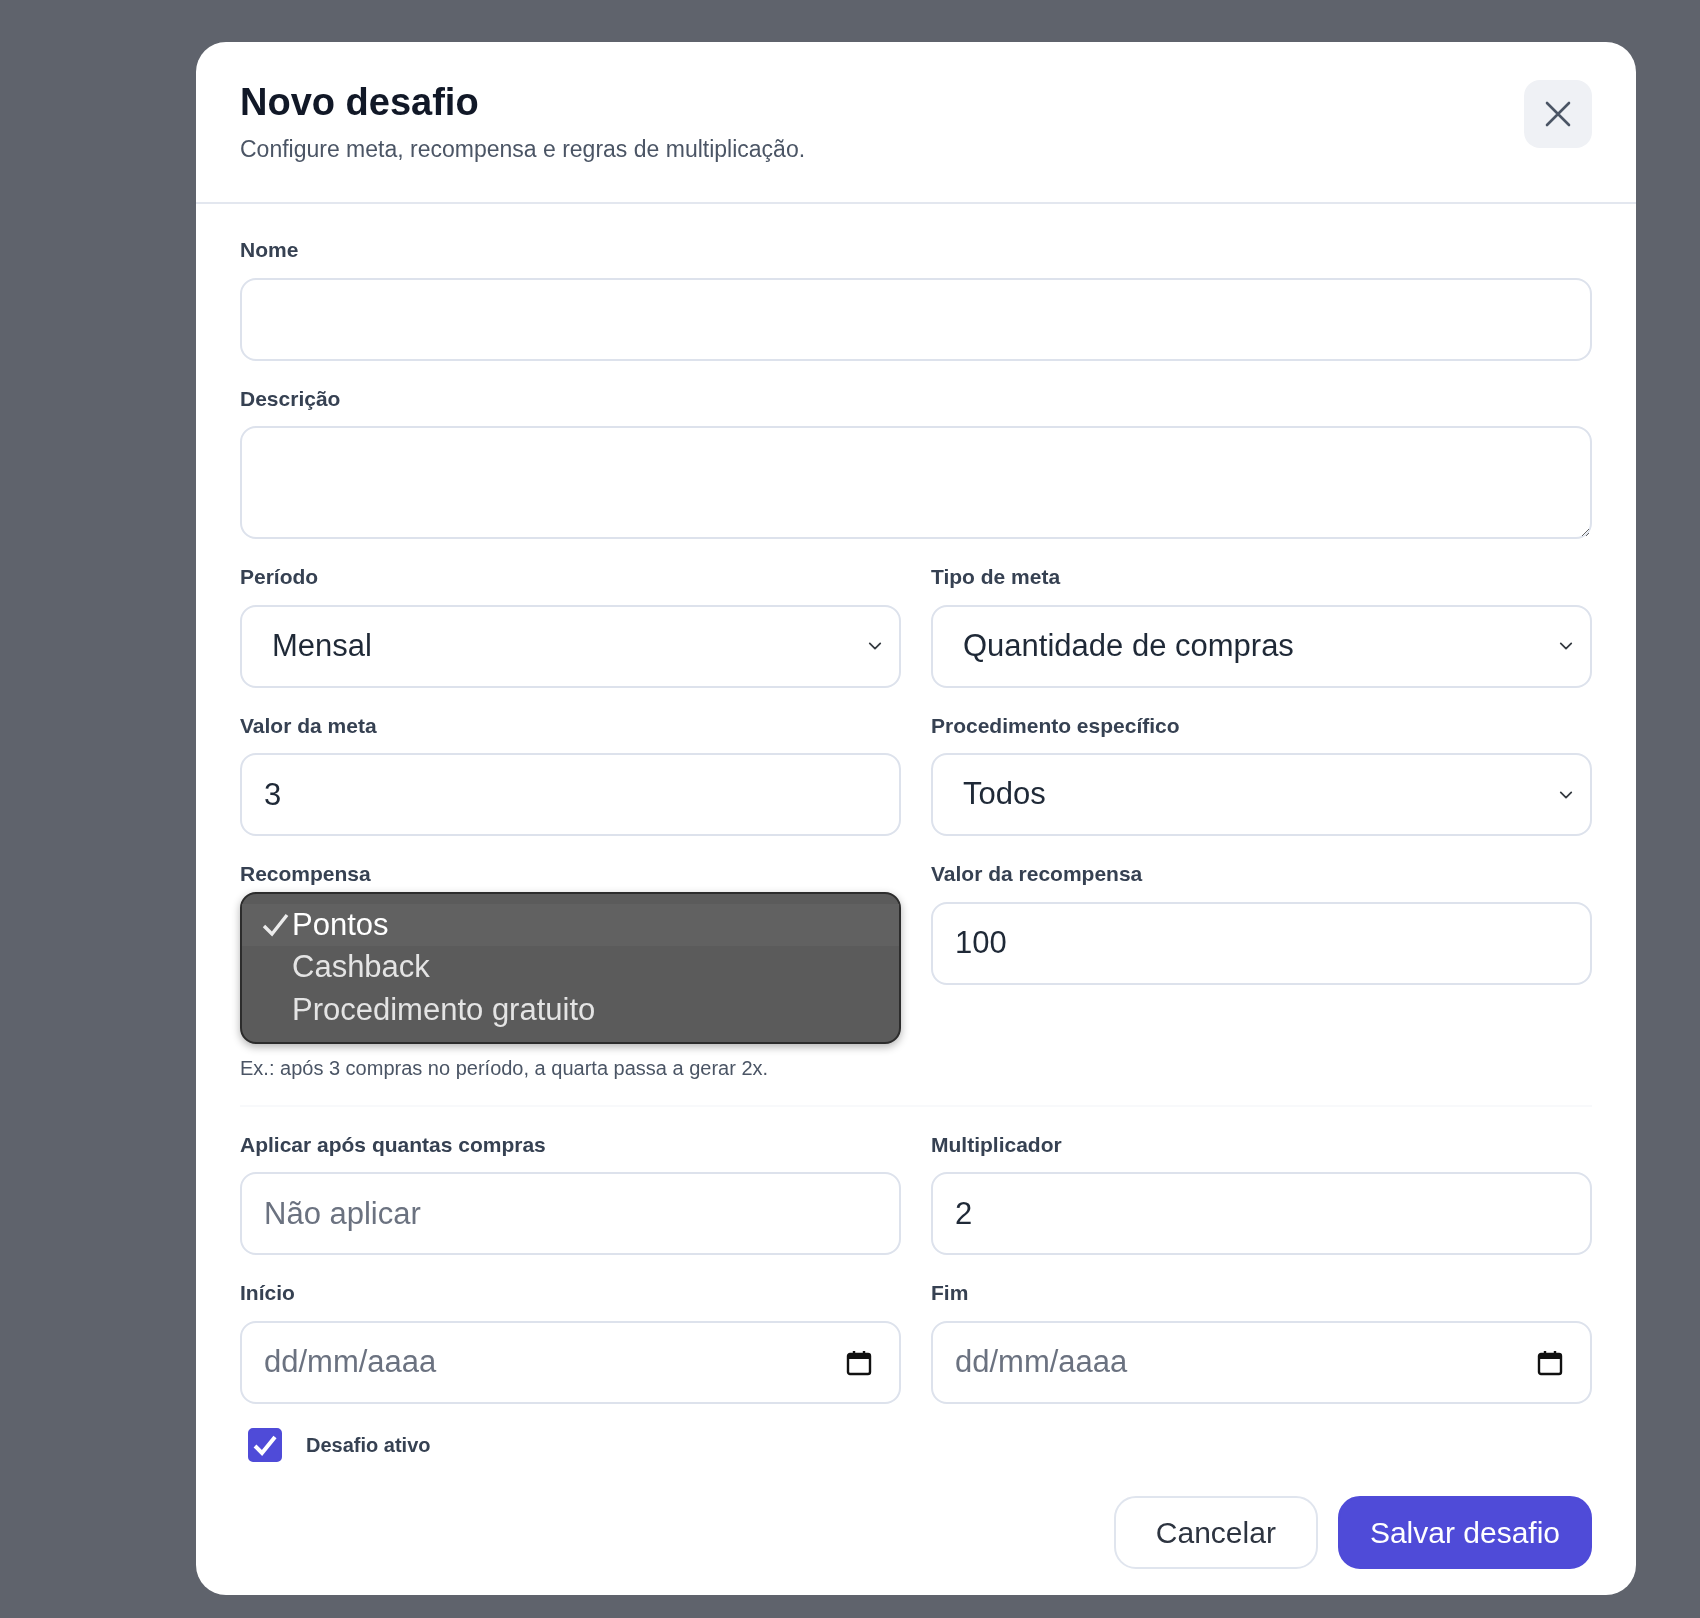 This screenshot has height=1618, width=1700. I want to click on field-label: Valor da meta, so click(309, 725).